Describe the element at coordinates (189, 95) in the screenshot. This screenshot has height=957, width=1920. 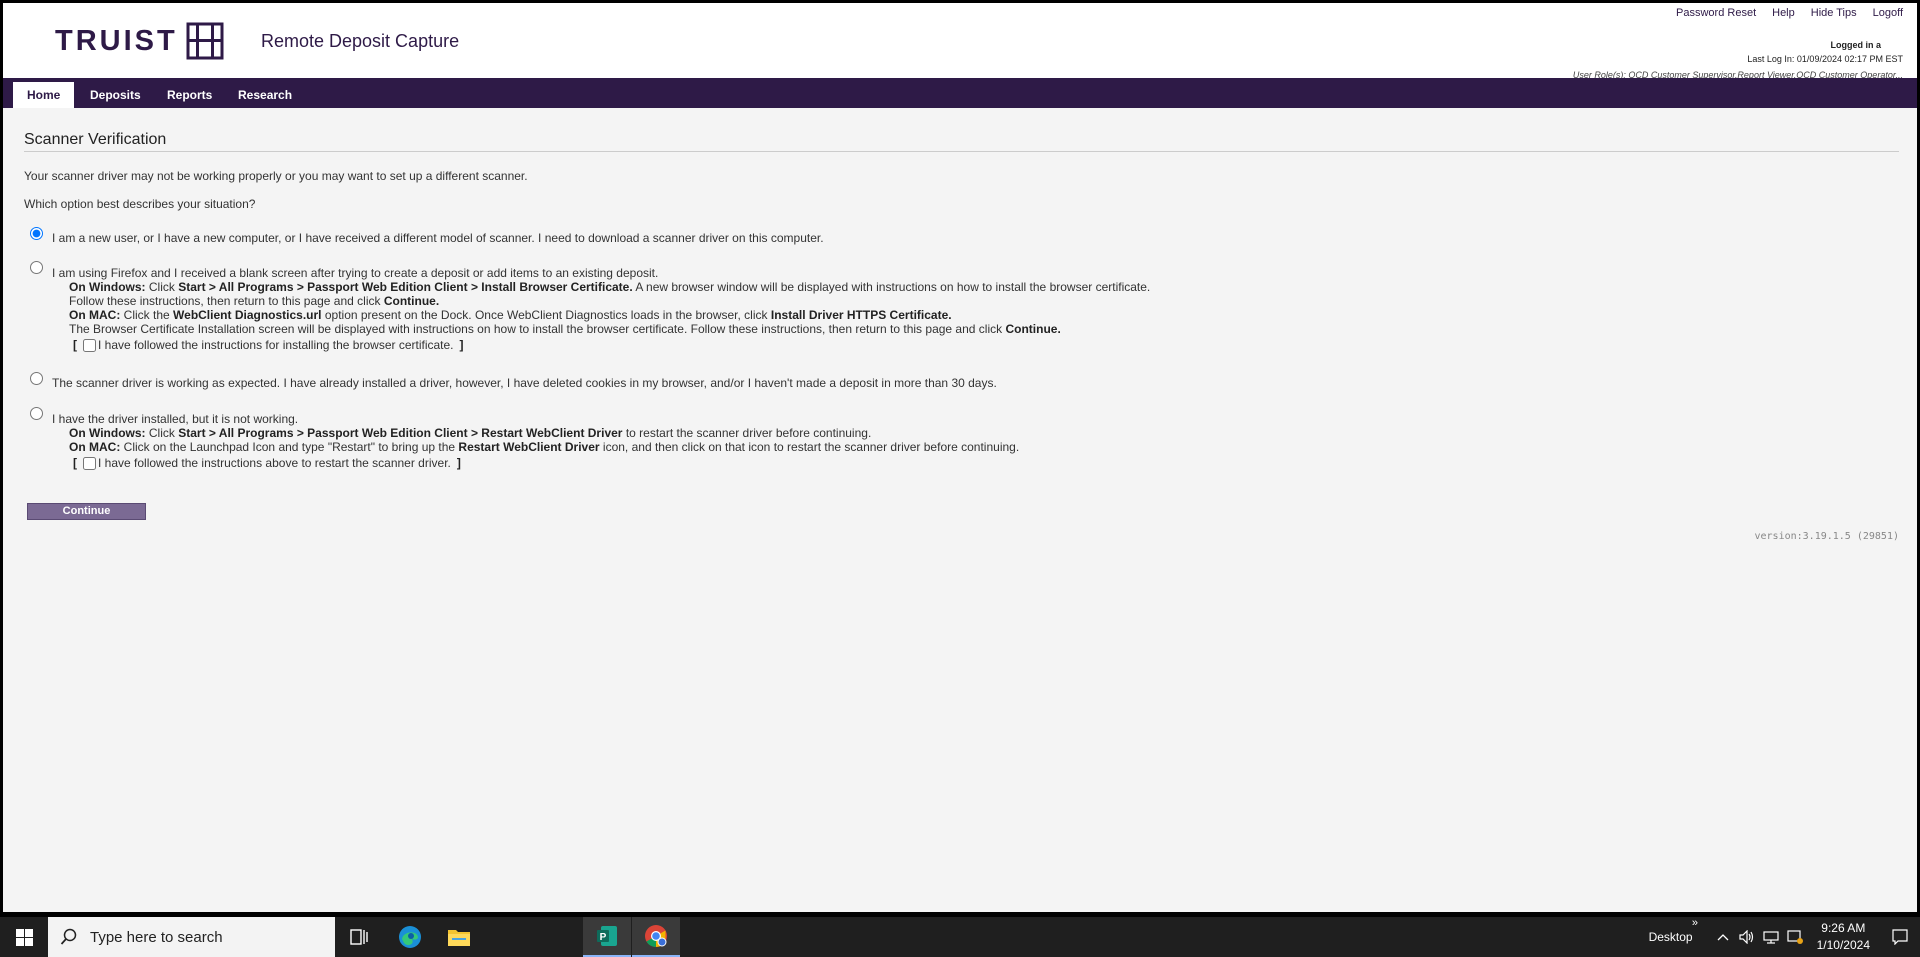
I see `tab-reports: Reports` at that location.